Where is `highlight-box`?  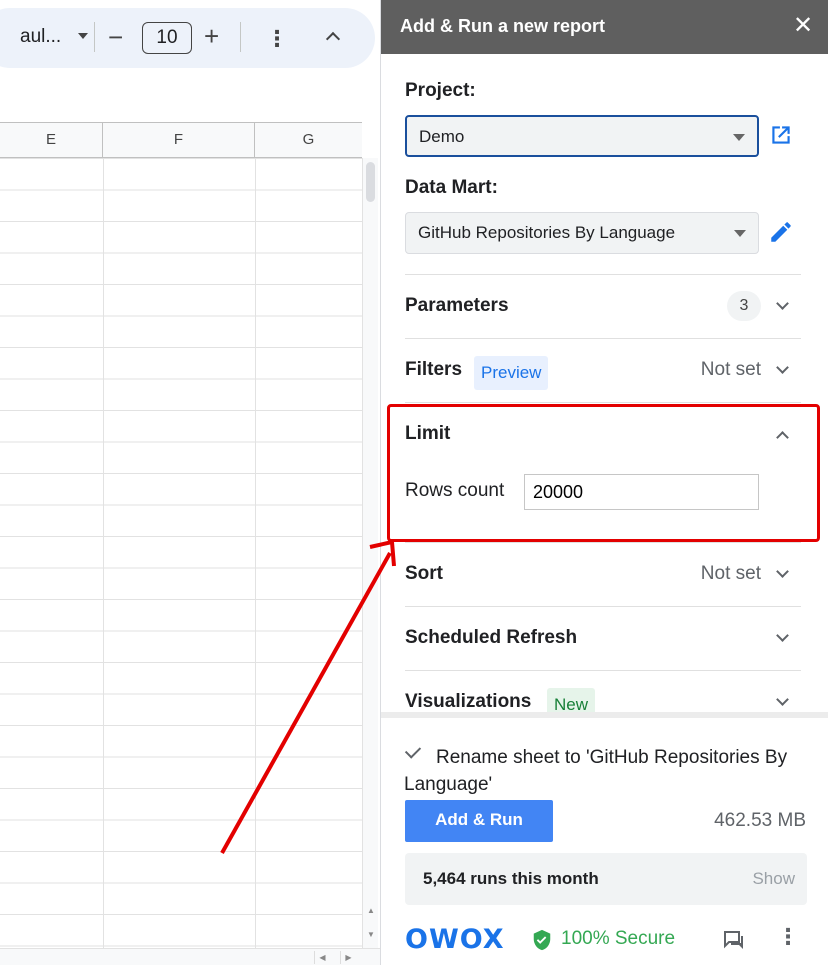
highlight-box is located at coordinates (603, 473).